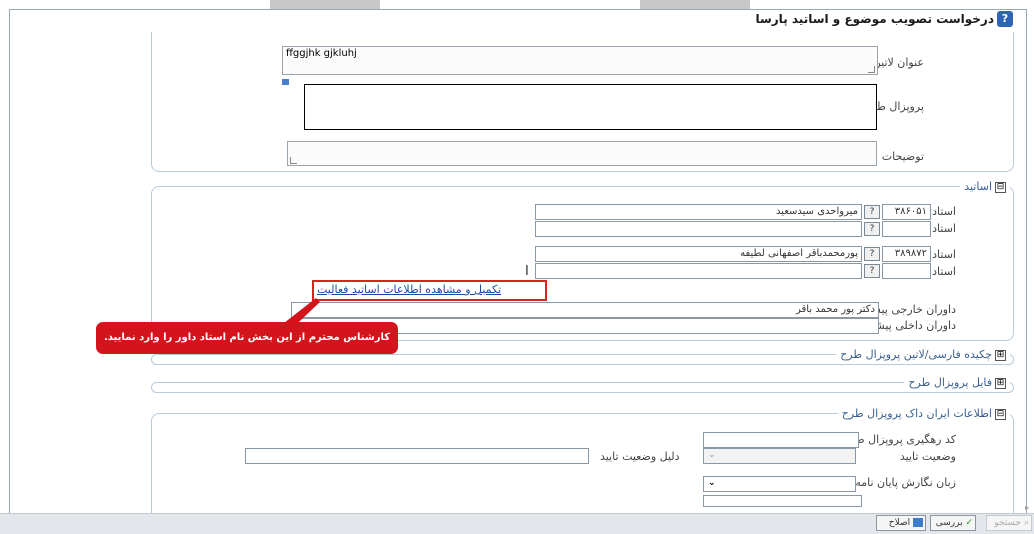 The width and height of the screenshot is (1034, 534). What do you see at coordinates (872, 254) in the screenshot?
I see `advisor1-lookup-button: ?` at bounding box center [872, 254].